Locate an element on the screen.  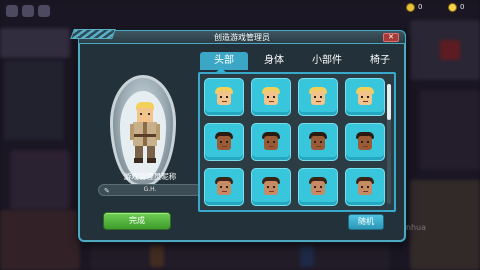
tab-chair: 椅子 is located at coordinates (380, 61).